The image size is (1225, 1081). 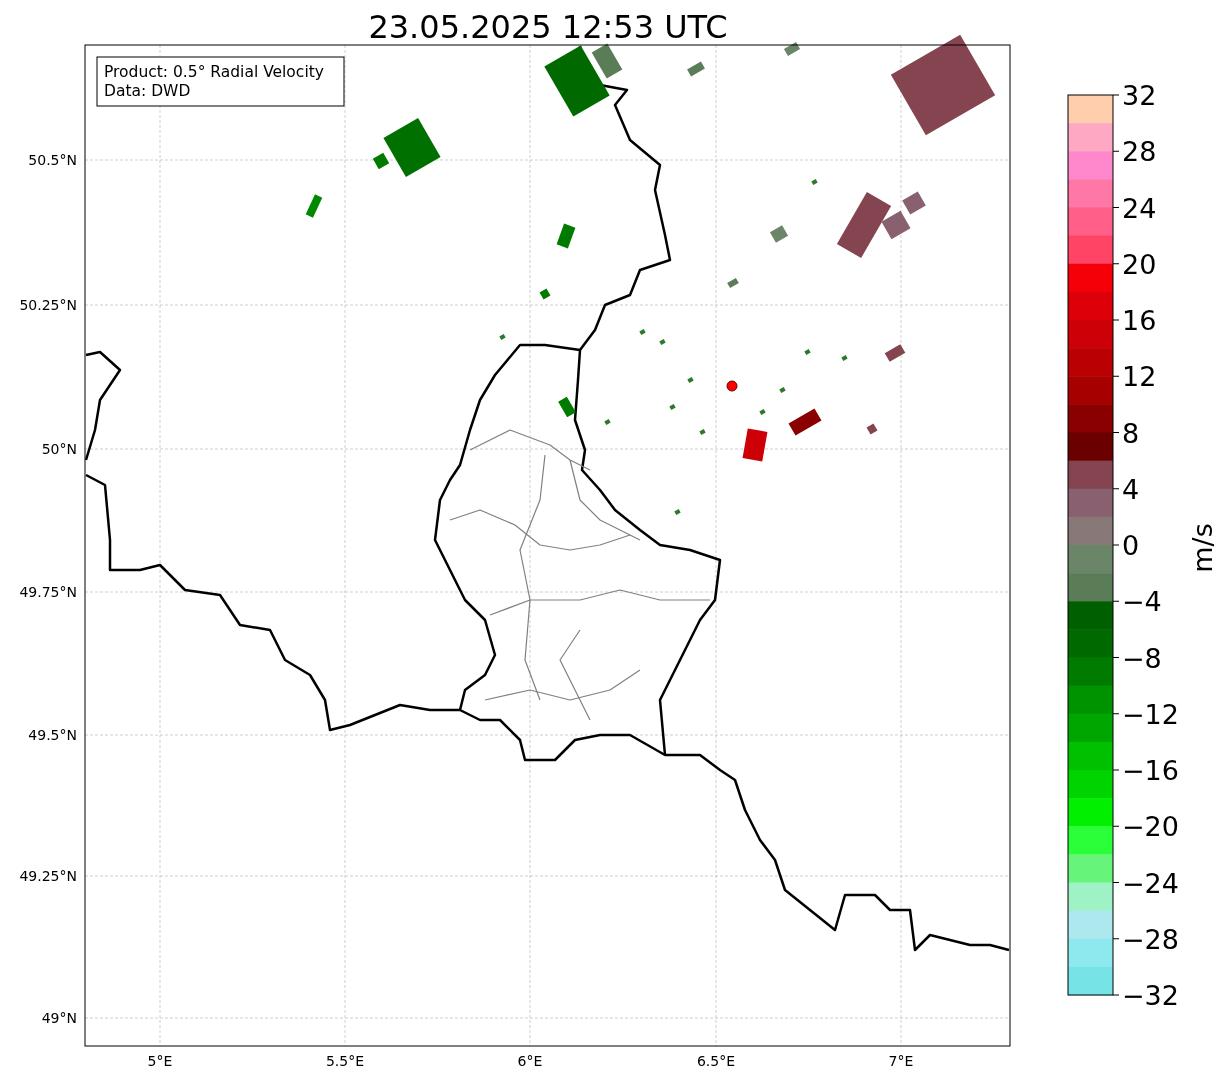 I want to click on colorbar-tick-label: −32, so click(x=1150, y=995).